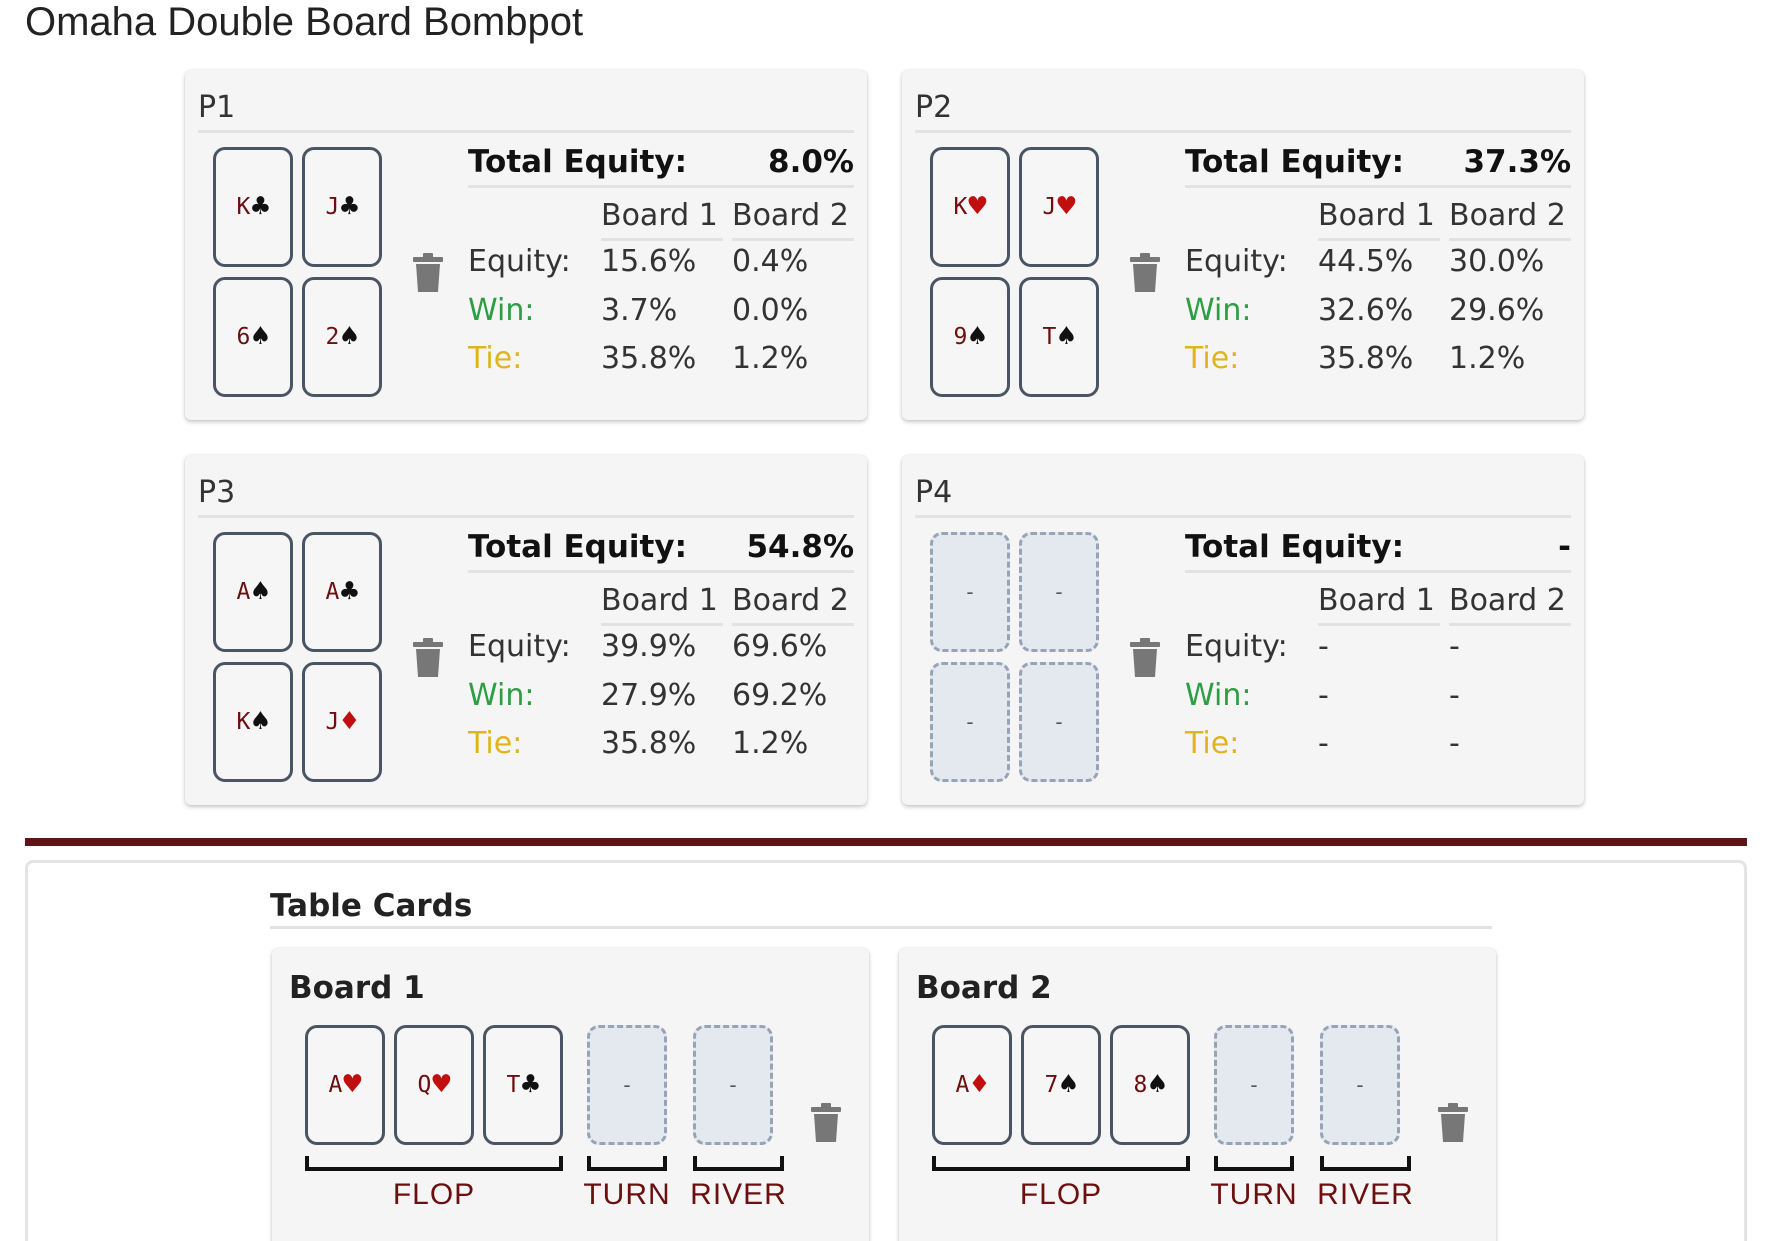  I want to click on card-slot: A ♣, so click(342, 592).